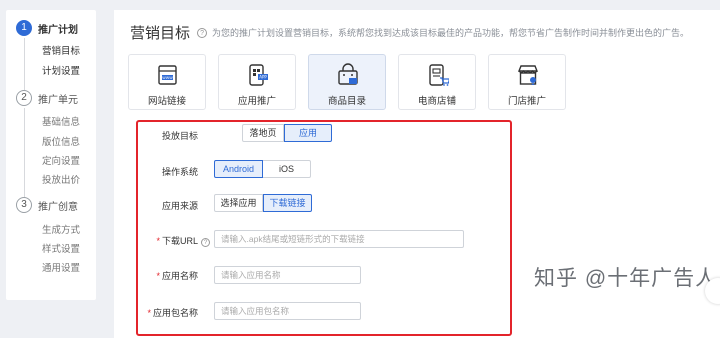 The width and height of the screenshot is (720, 338). I want to click on download-url-label-text: 下载URL, so click(179, 241).